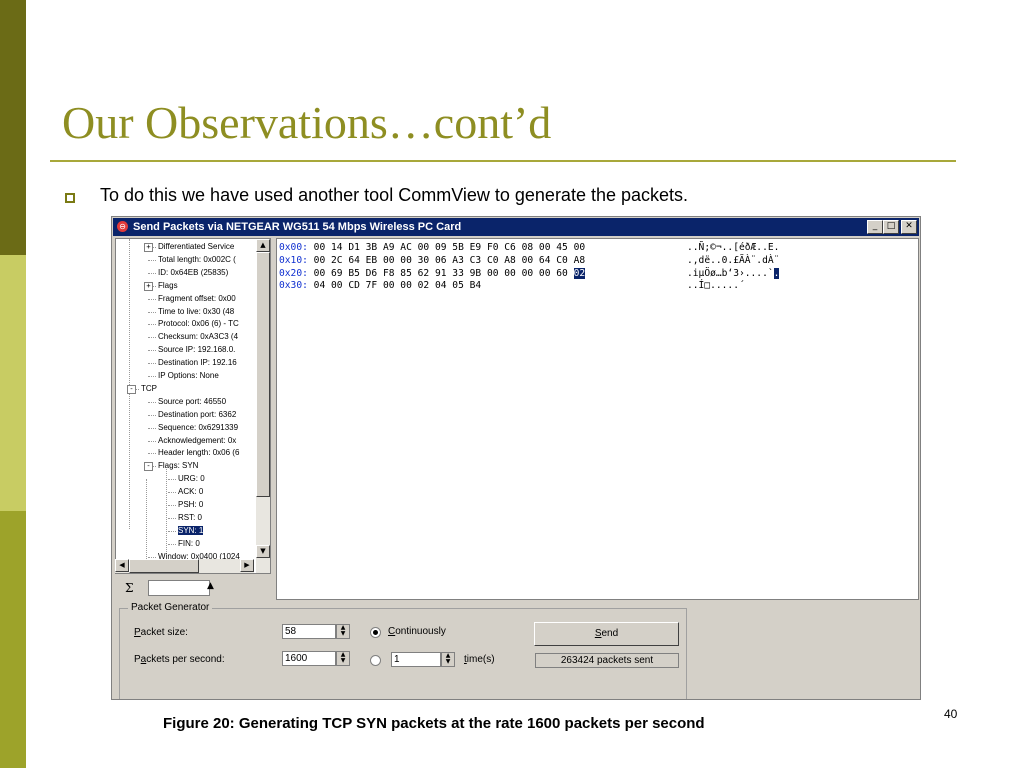 The height and width of the screenshot is (768, 1024). Describe the element at coordinates (197, 441) in the screenshot. I see `tree-item: Acknowledgement: 0x` at that location.